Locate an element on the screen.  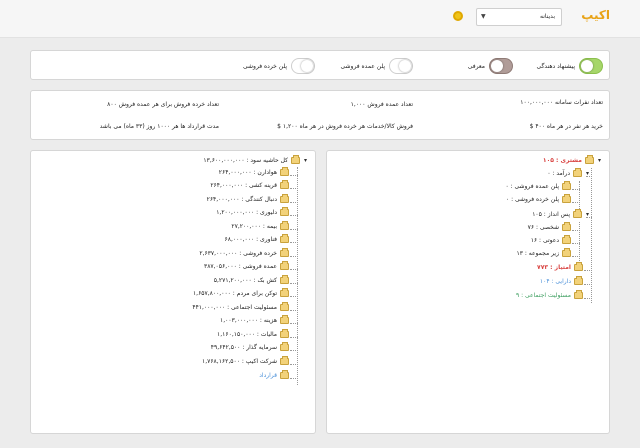
tree-node-cashback: کش بک : ۵,۲۷۱,۲۰۰,۰۰۰ is located at coordinates (251, 279).